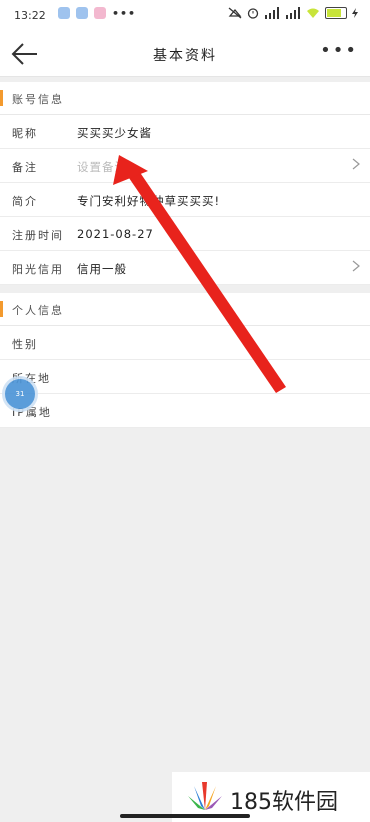  I want to click on row-label: 阳光信用, so click(38, 269).